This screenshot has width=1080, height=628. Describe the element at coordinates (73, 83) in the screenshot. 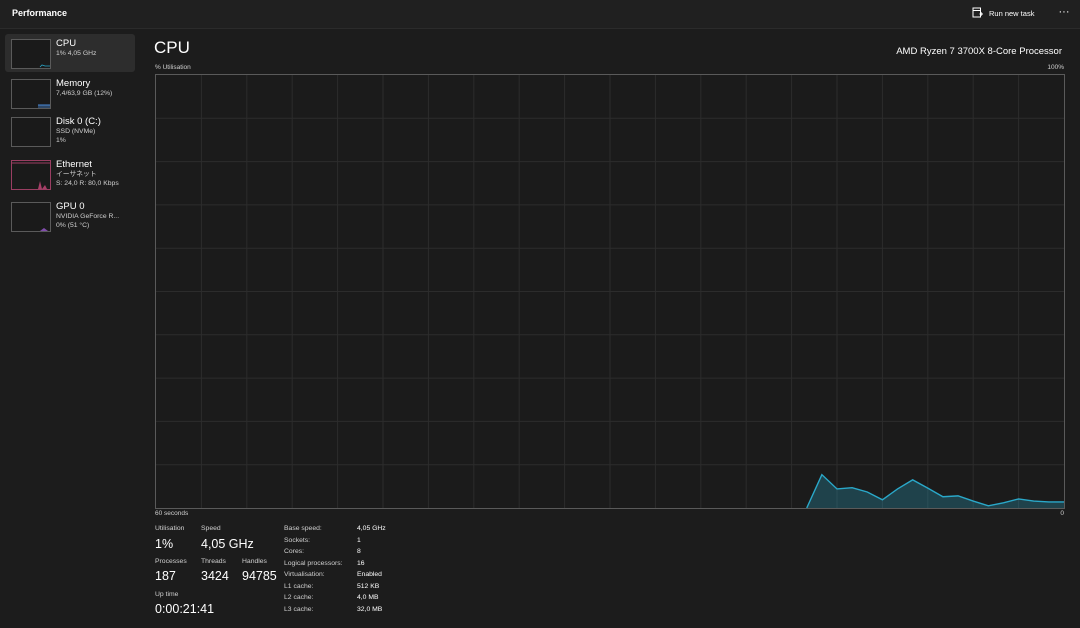

I see `sidebar-item-label: Memory` at that location.